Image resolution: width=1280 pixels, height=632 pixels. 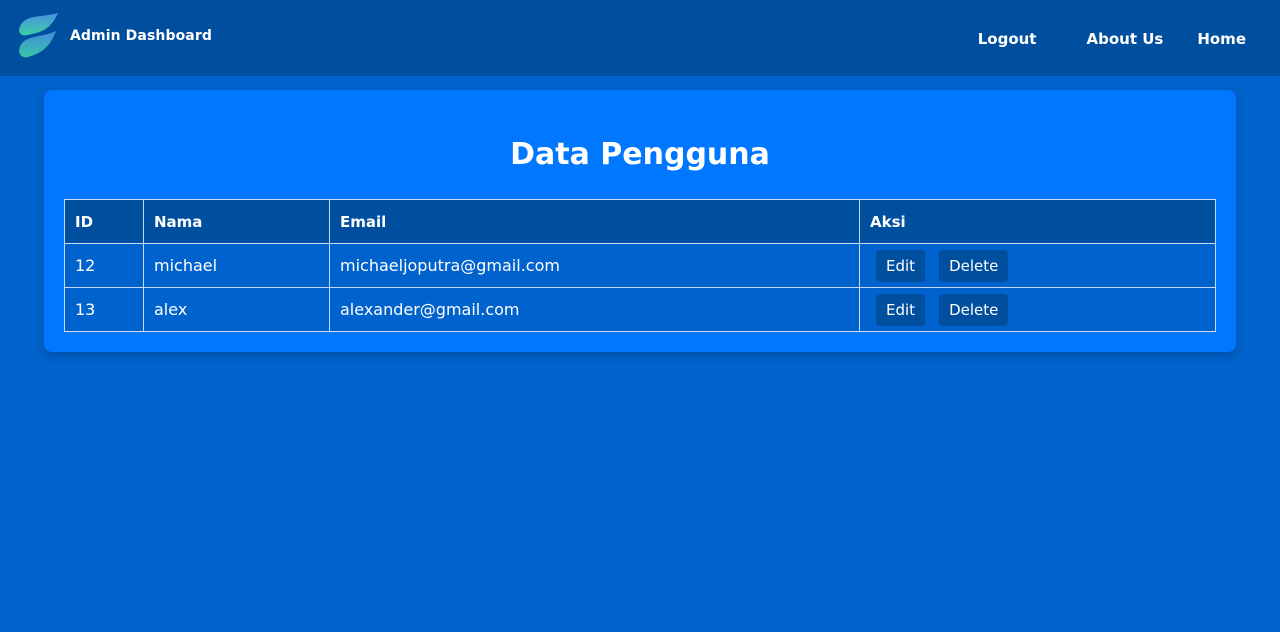 What do you see at coordinates (104, 309) in the screenshot?
I see `cell-id: 13` at bounding box center [104, 309].